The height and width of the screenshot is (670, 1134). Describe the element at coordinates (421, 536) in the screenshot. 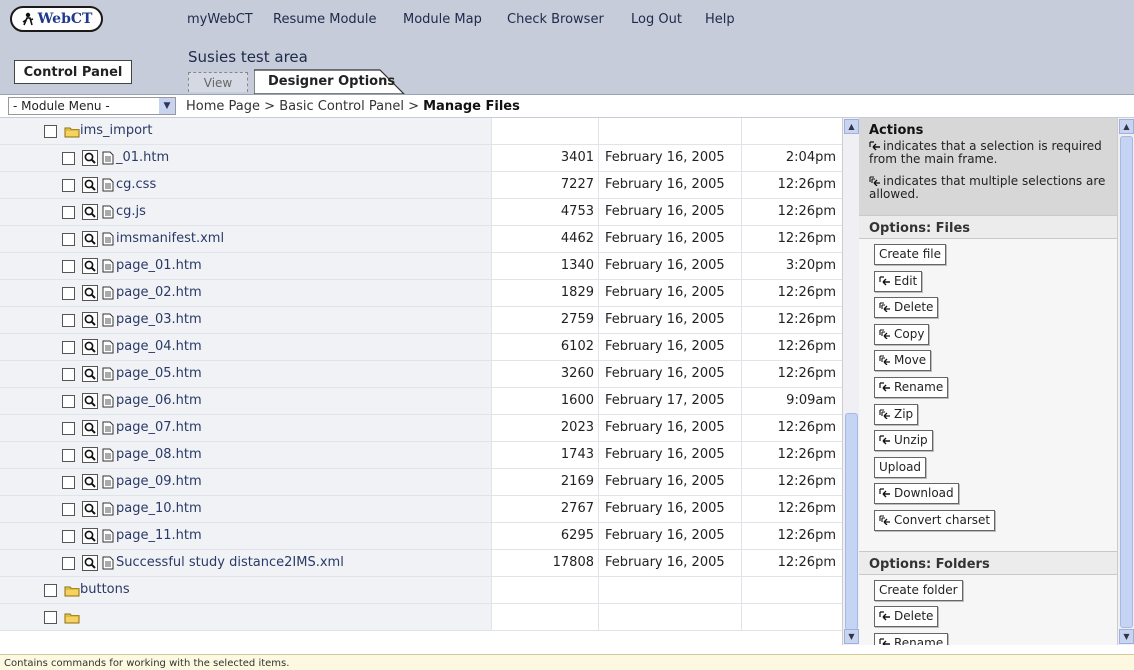

I see `file-row: page_11.htm 6295 February 16, 2005 12:26pm` at that location.